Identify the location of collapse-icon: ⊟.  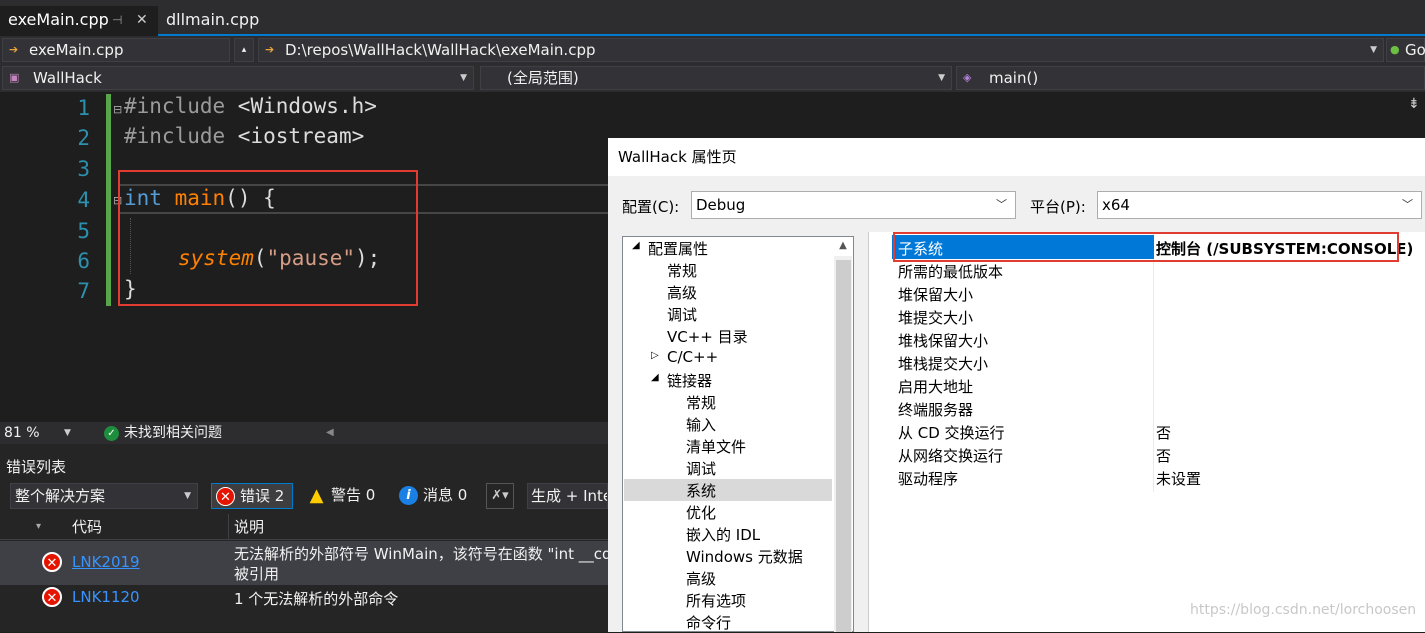
(117, 109).